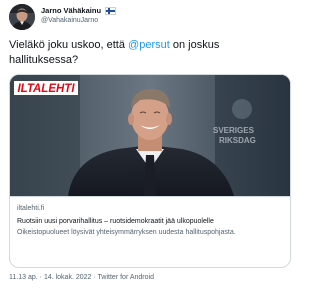 The width and height of the screenshot is (320, 288). Describe the element at coordinates (67, 277) in the screenshot. I see `tweet-date: 14. lokak. 2022` at that location.